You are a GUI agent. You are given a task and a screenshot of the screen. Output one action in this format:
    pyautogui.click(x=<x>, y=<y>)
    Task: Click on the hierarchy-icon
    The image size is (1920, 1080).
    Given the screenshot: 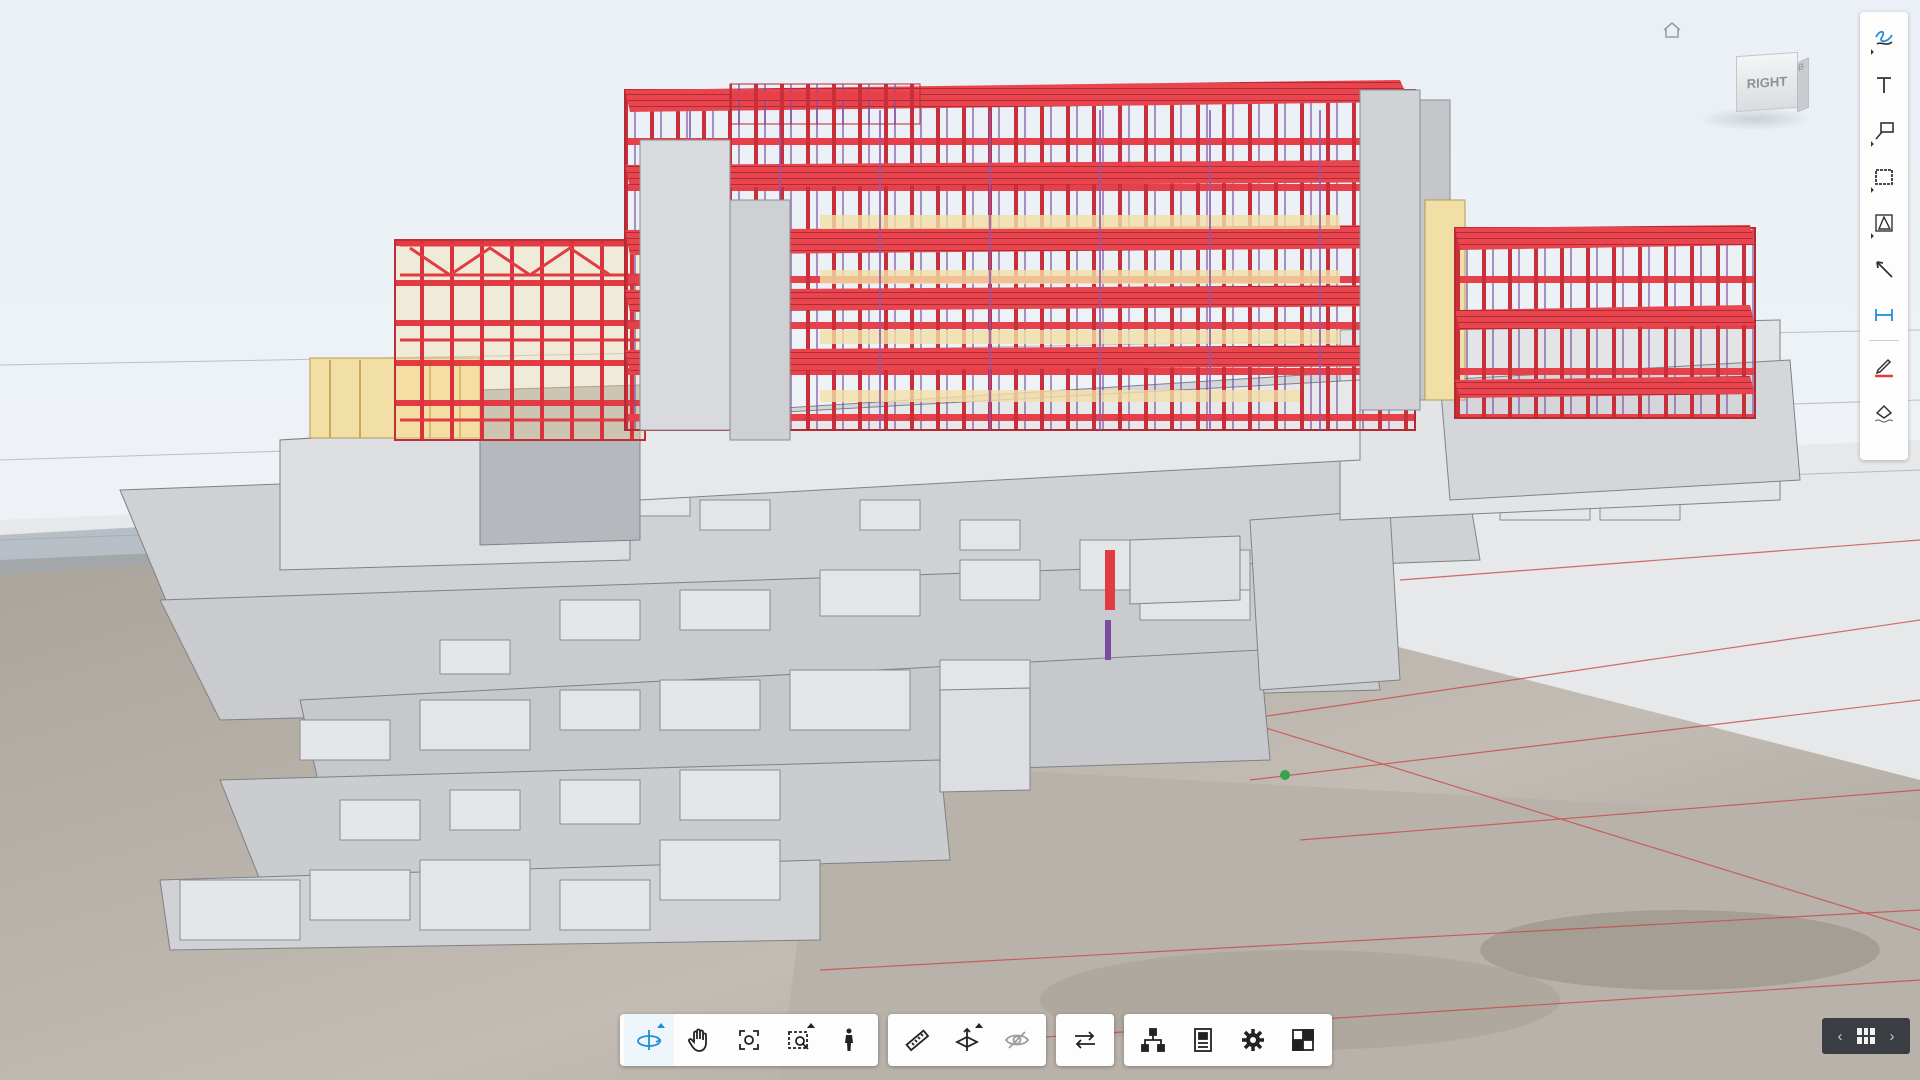 What is the action you would take?
    pyautogui.click(x=1153, y=1040)
    